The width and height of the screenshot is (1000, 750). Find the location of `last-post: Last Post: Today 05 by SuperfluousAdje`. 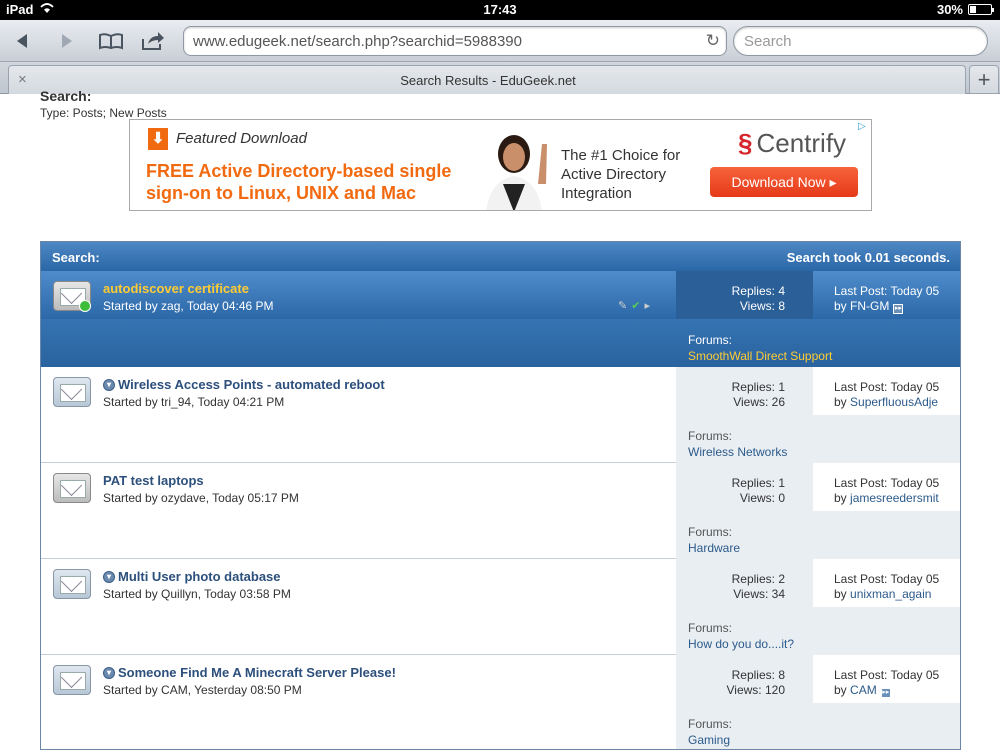

last-post: Last Post: Today 05 by SuperfluousAdje is located at coordinates (886, 391).